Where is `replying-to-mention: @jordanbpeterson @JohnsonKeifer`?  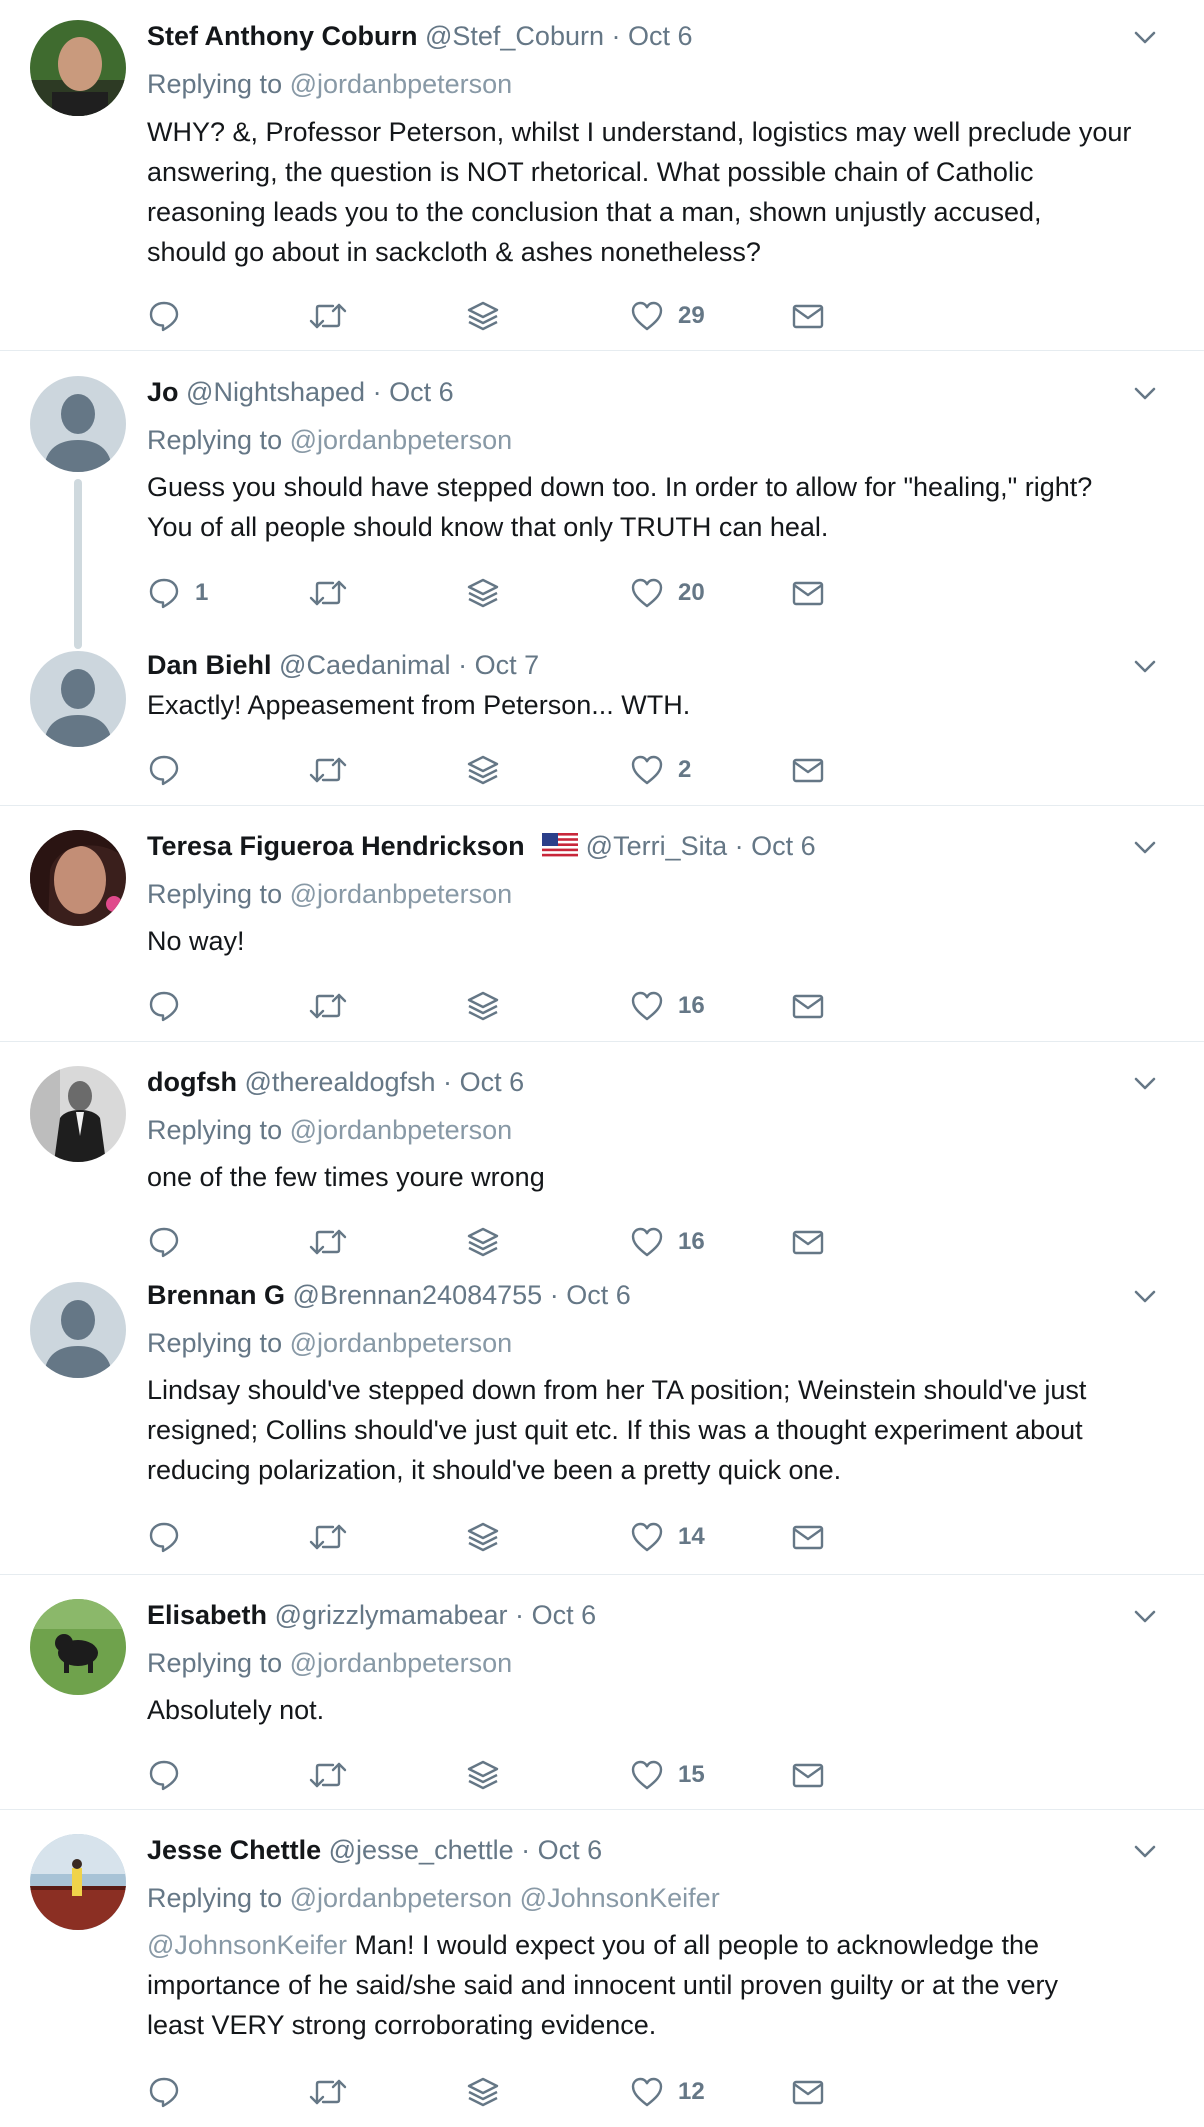 replying-to-mention: @jordanbpeterson @JohnsonKeifer is located at coordinates (505, 1898).